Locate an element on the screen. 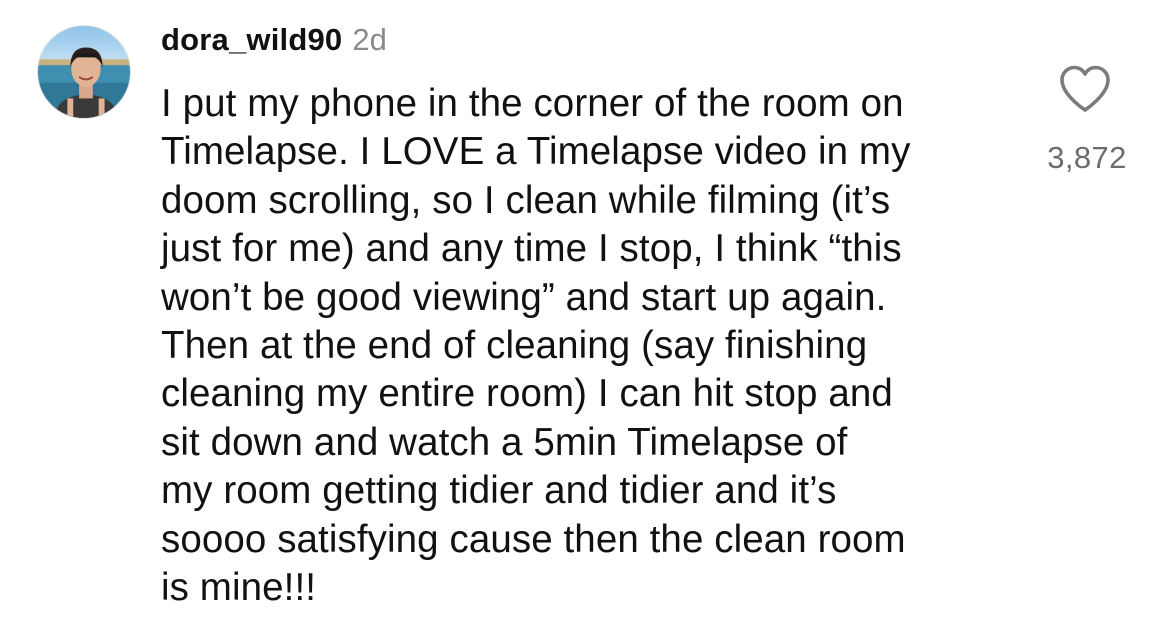  avatar-image is located at coordinates (84, 72).